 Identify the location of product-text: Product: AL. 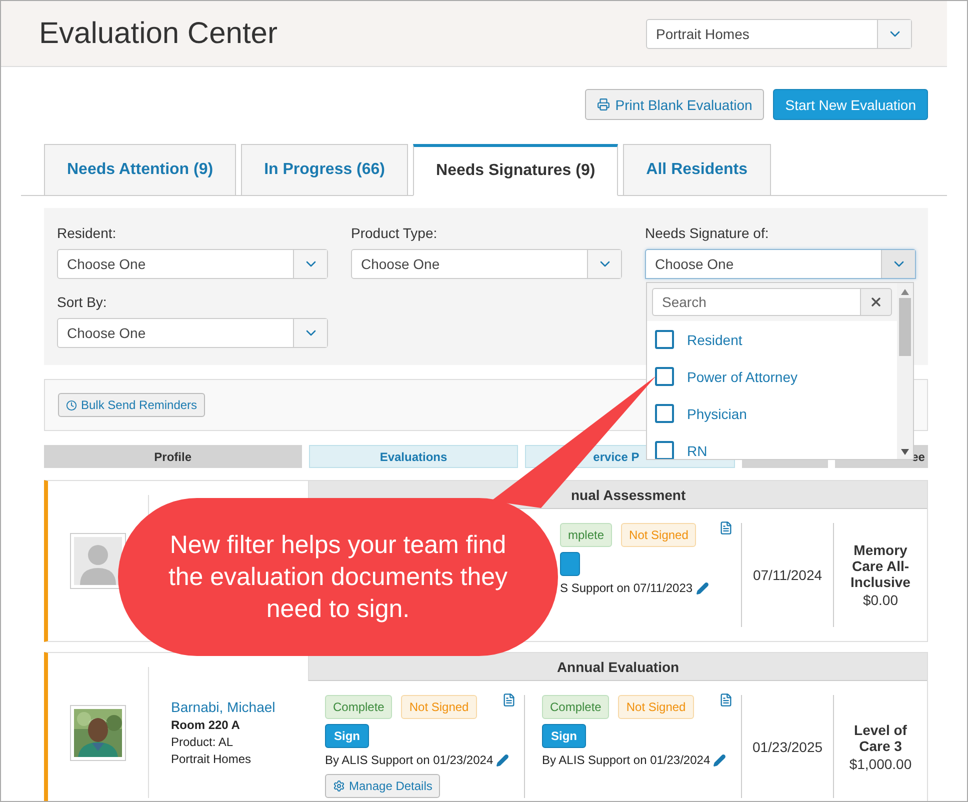
(202, 742).